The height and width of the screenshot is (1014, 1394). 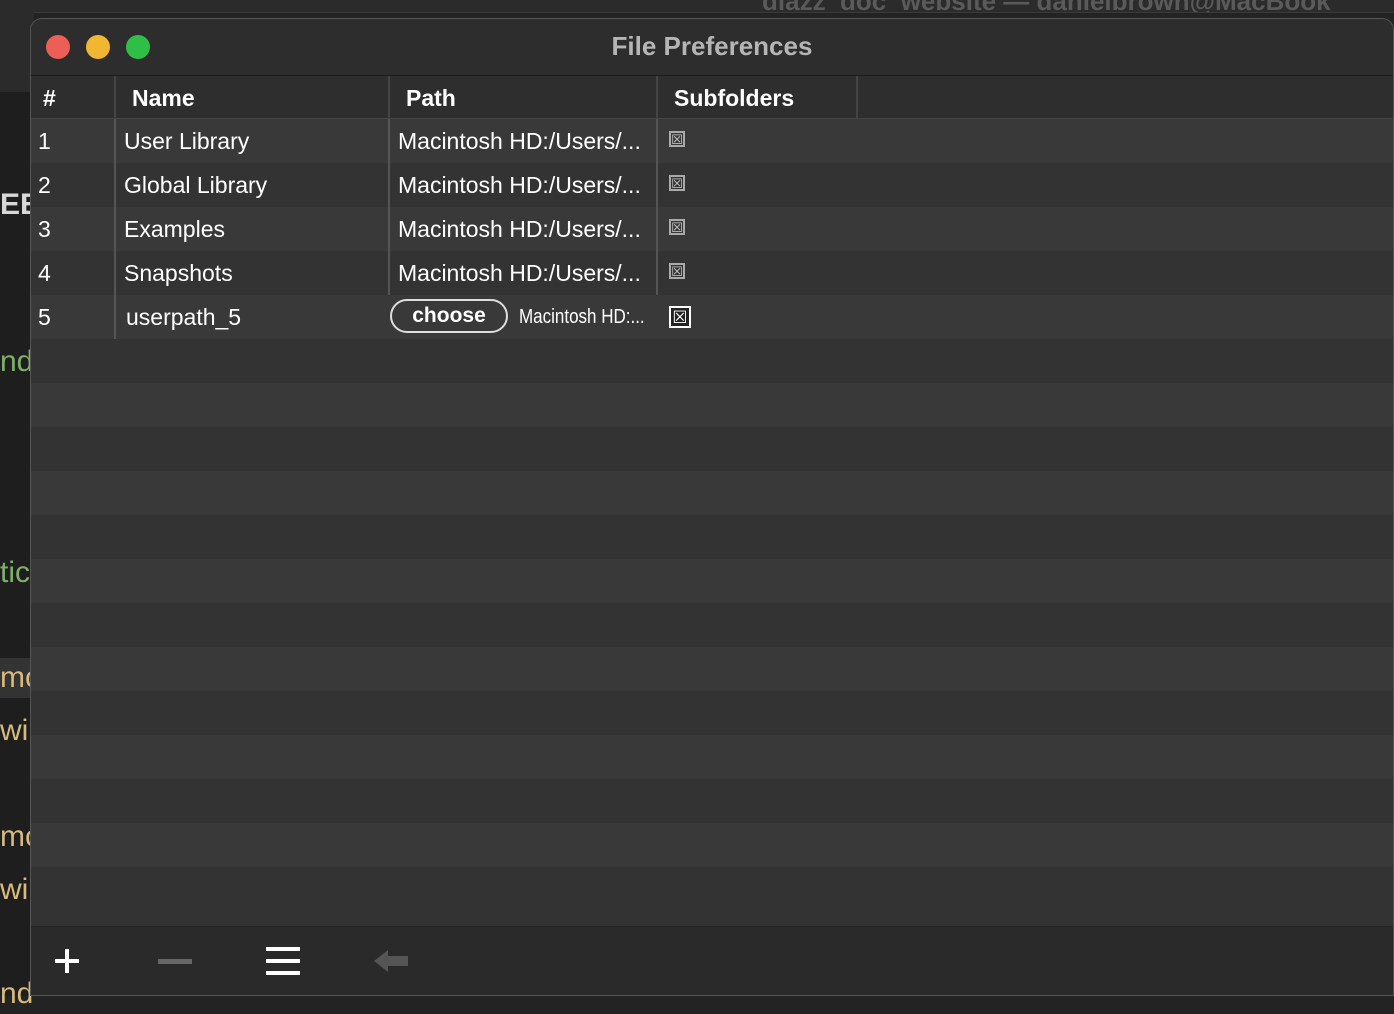 What do you see at coordinates (73, 317) in the screenshot?
I see `row-number: 5` at bounding box center [73, 317].